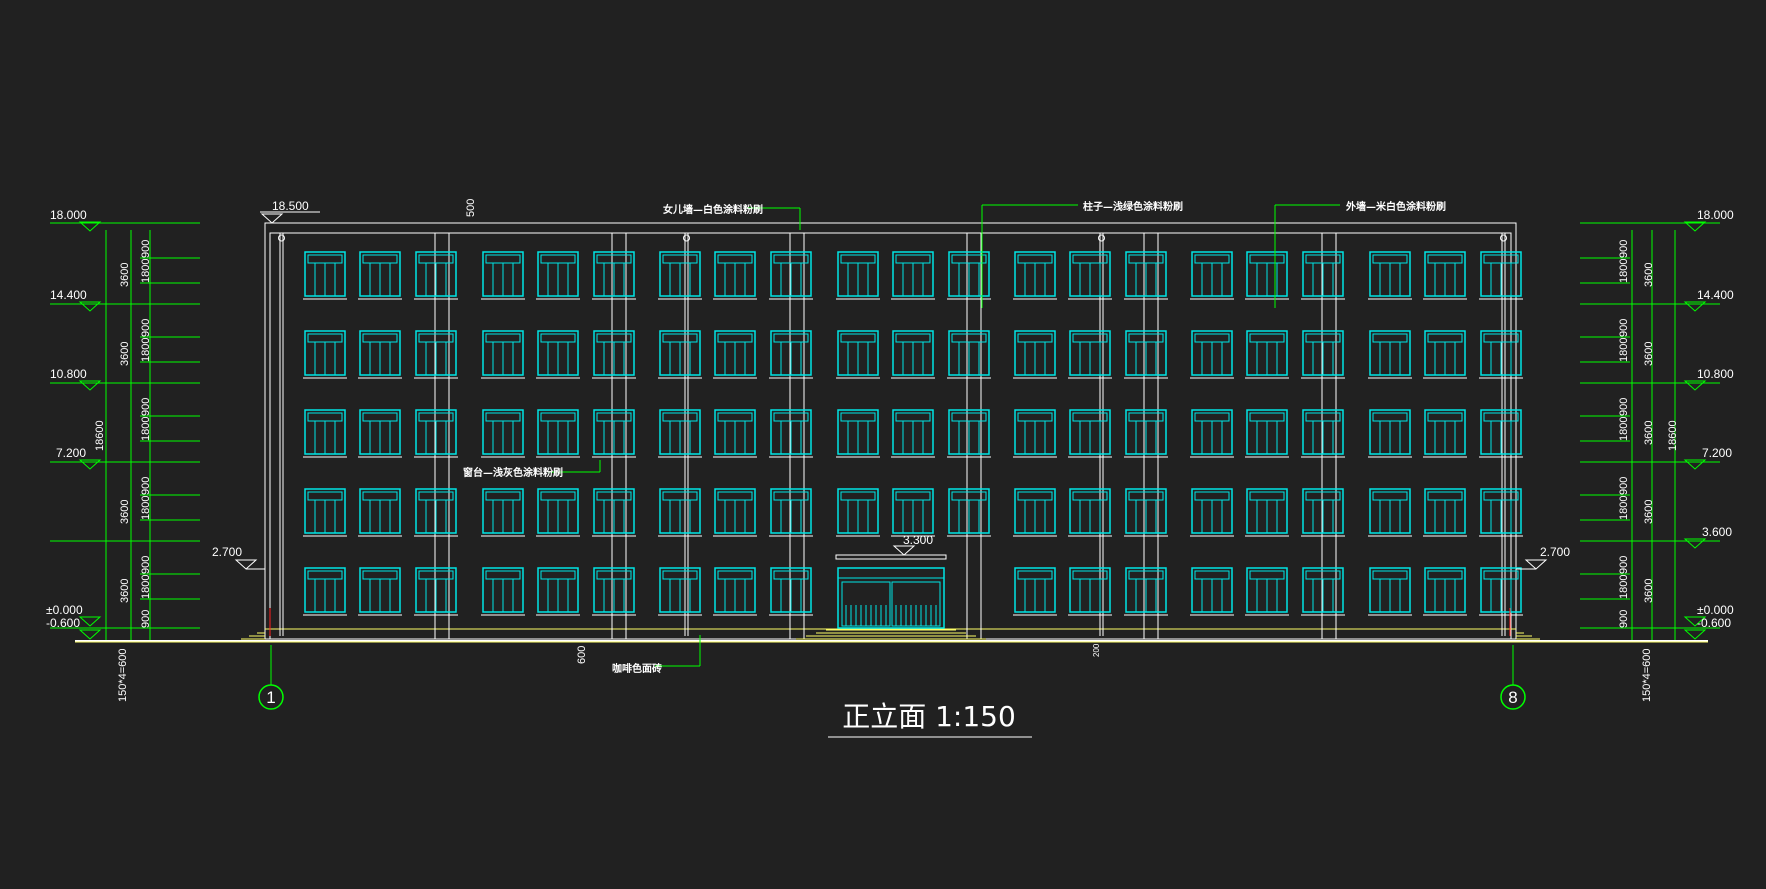 This screenshot has width=1766, height=889. Describe the element at coordinates (1512, 697) in the screenshot. I see `axis-label-8: 8` at that location.